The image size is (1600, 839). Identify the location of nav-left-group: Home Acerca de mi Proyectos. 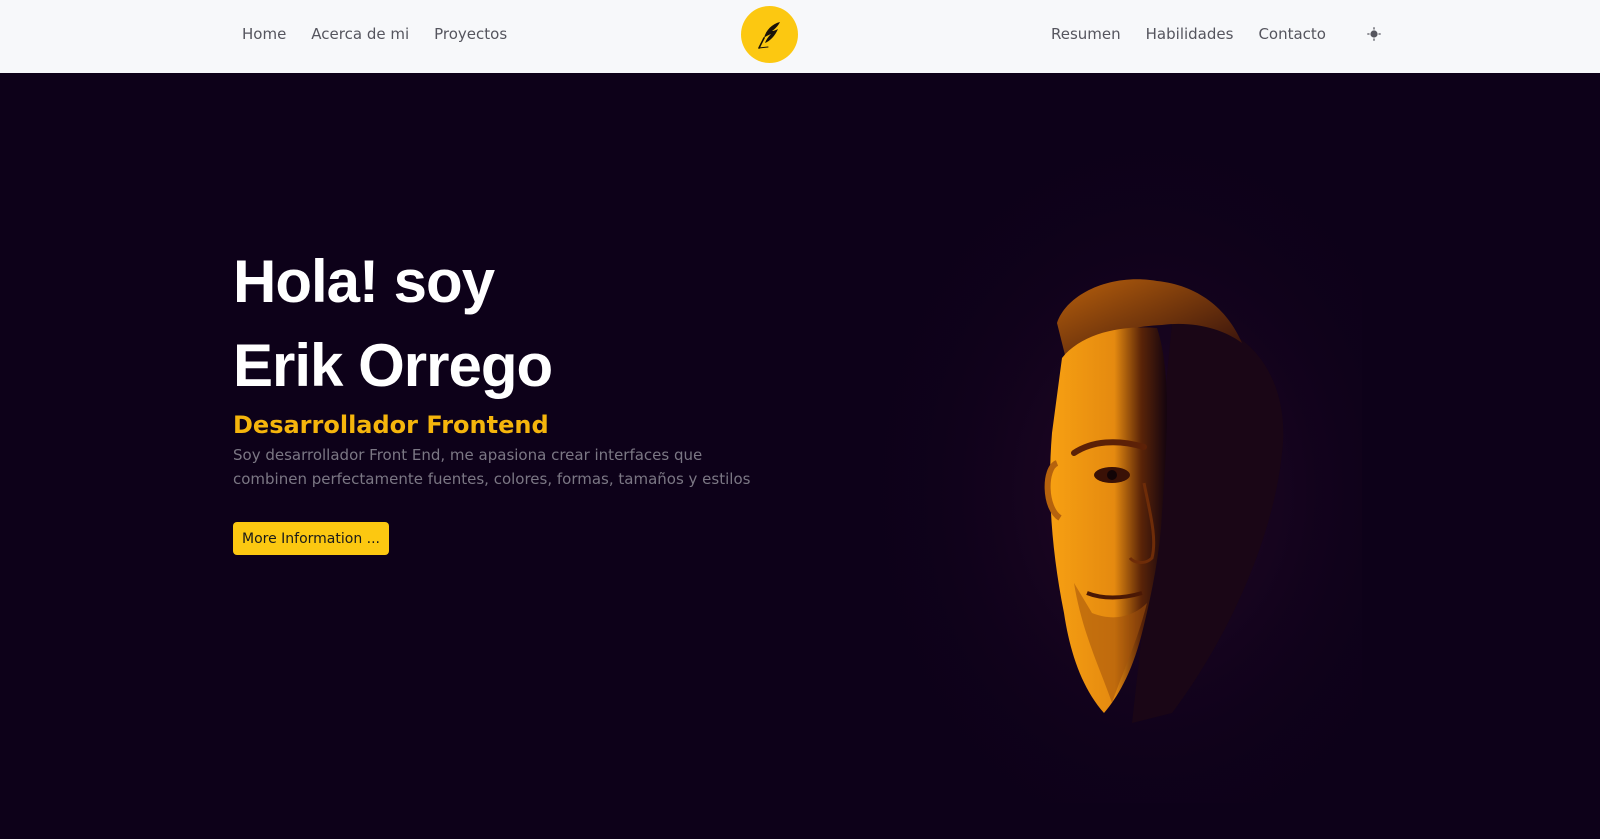
(374, 34).